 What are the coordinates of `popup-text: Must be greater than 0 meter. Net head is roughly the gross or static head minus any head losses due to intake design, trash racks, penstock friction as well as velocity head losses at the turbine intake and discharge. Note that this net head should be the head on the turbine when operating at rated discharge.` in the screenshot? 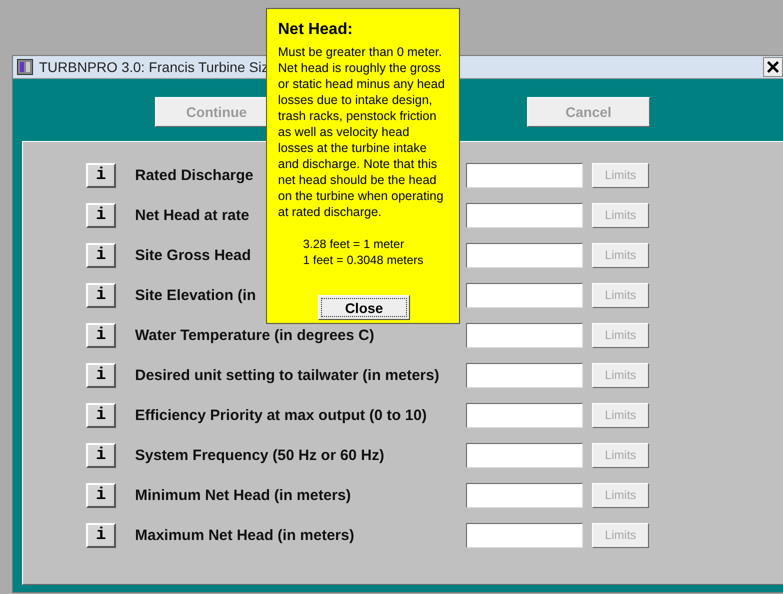 It's located at (362, 132).